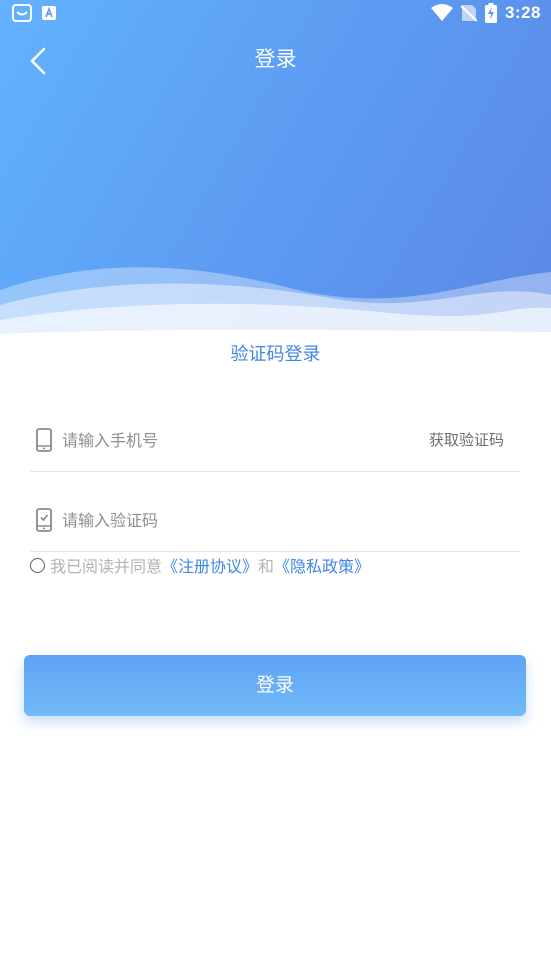 Image resolution: width=551 pixels, height=979 pixels. Describe the element at coordinates (237, 520) in the screenshot. I see `code-input` at that location.